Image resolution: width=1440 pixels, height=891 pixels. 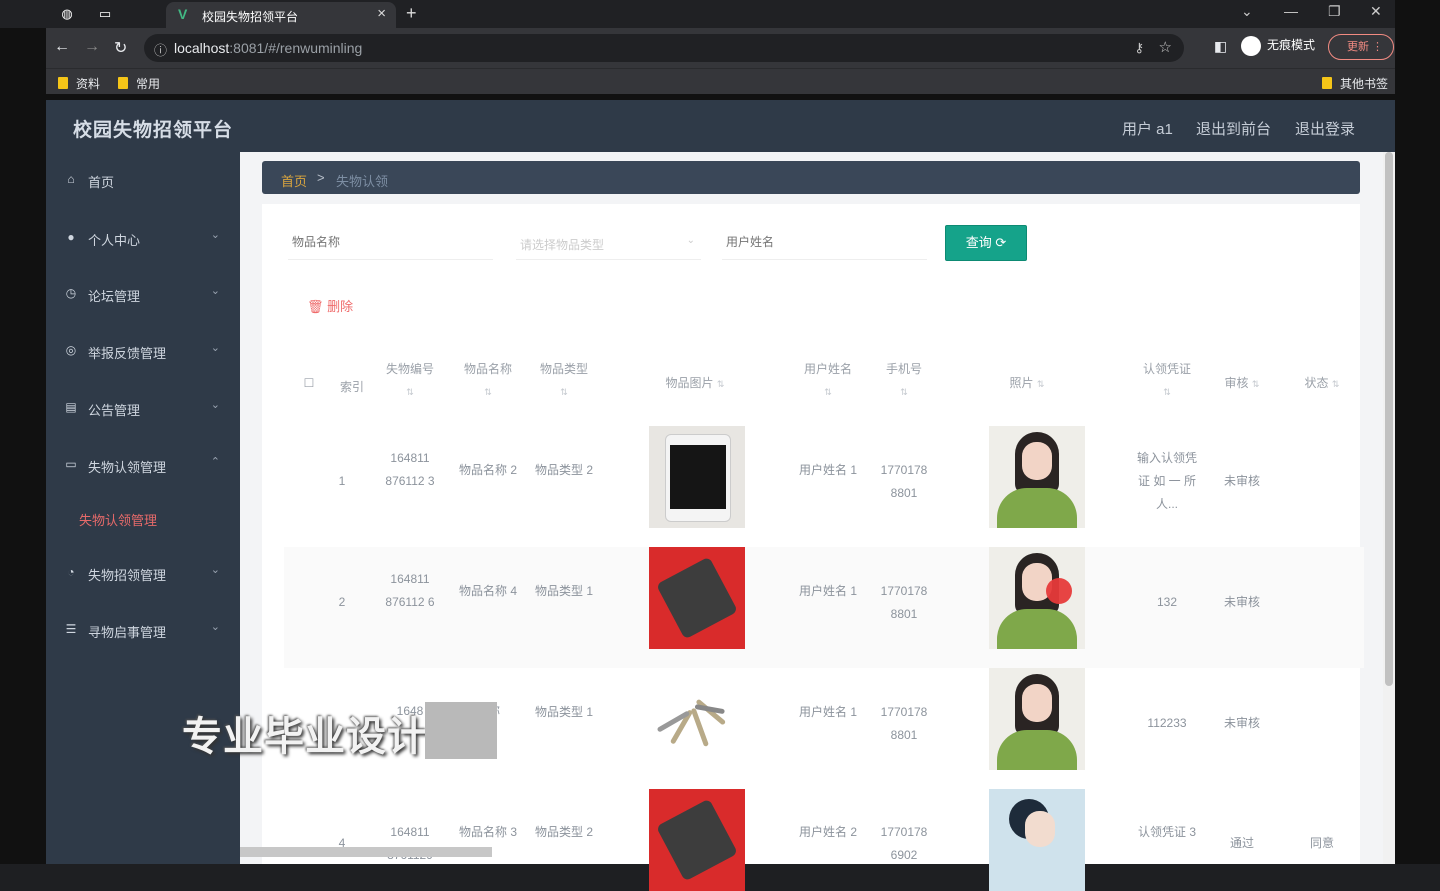 What do you see at coordinates (1059, 591) in the screenshot?
I see `mouse-cursor-highlight` at bounding box center [1059, 591].